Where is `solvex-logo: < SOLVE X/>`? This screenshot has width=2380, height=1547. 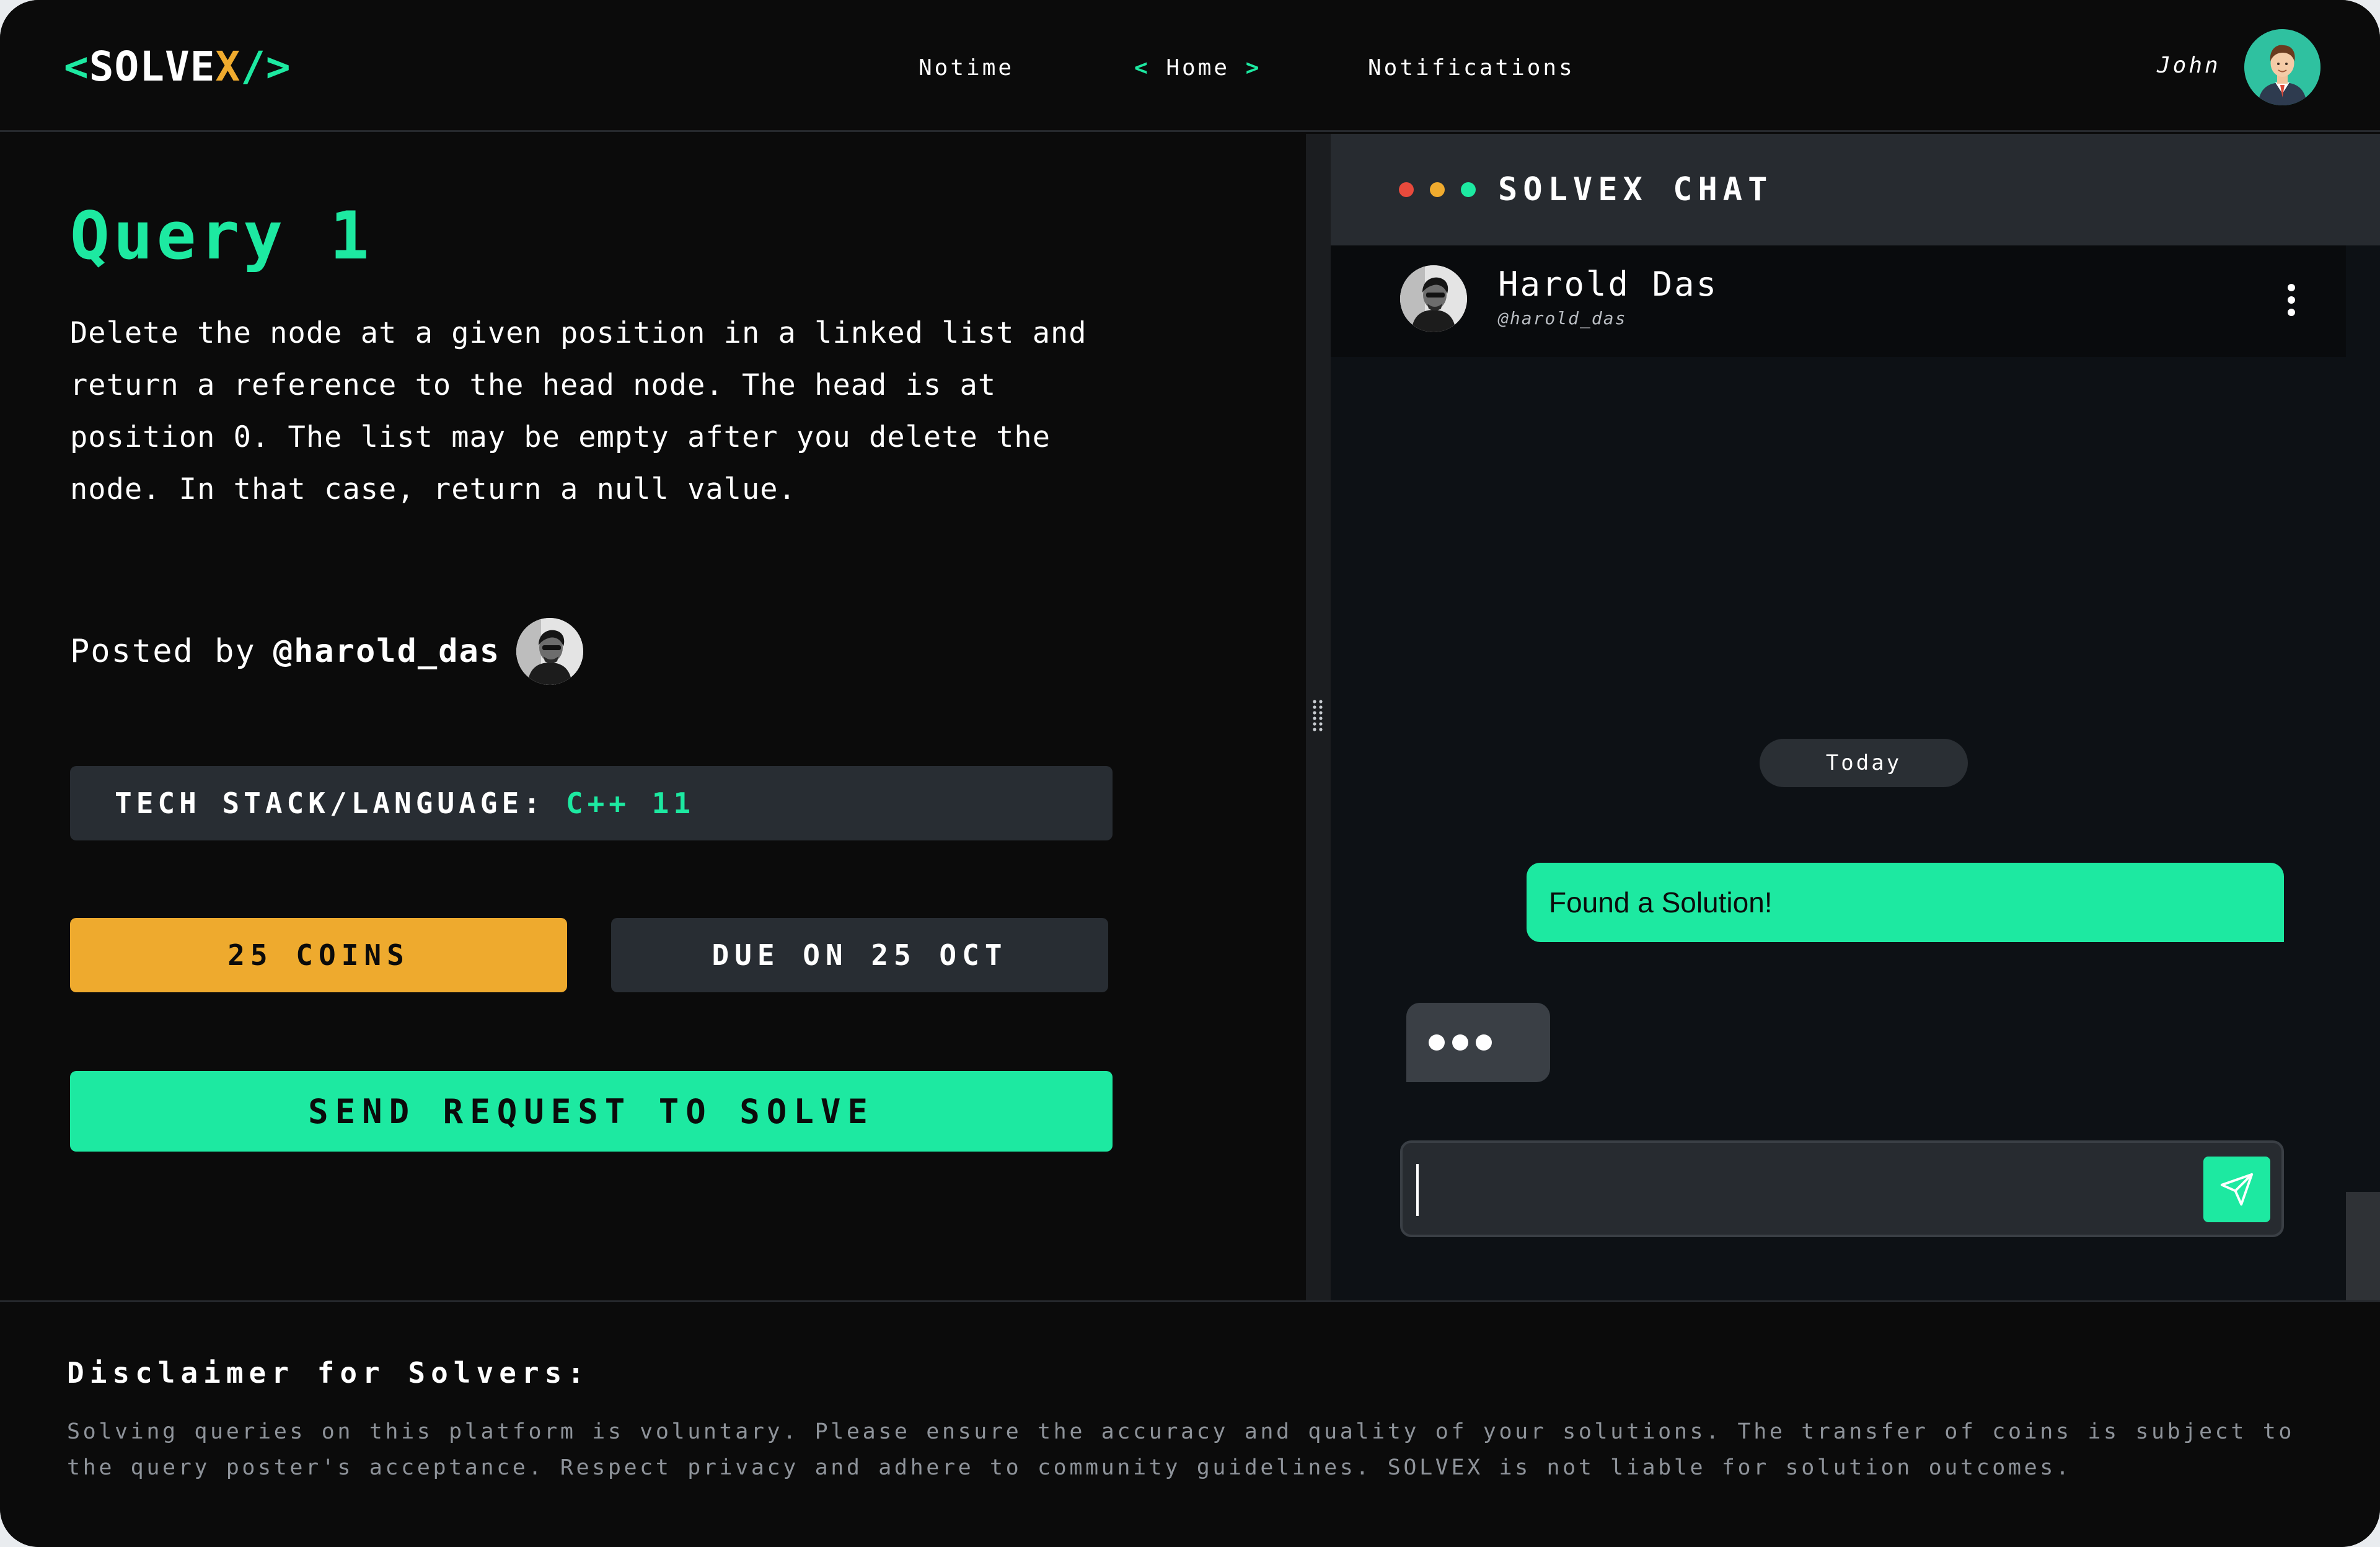 solvex-logo: < SOLVE X/> is located at coordinates (177, 67).